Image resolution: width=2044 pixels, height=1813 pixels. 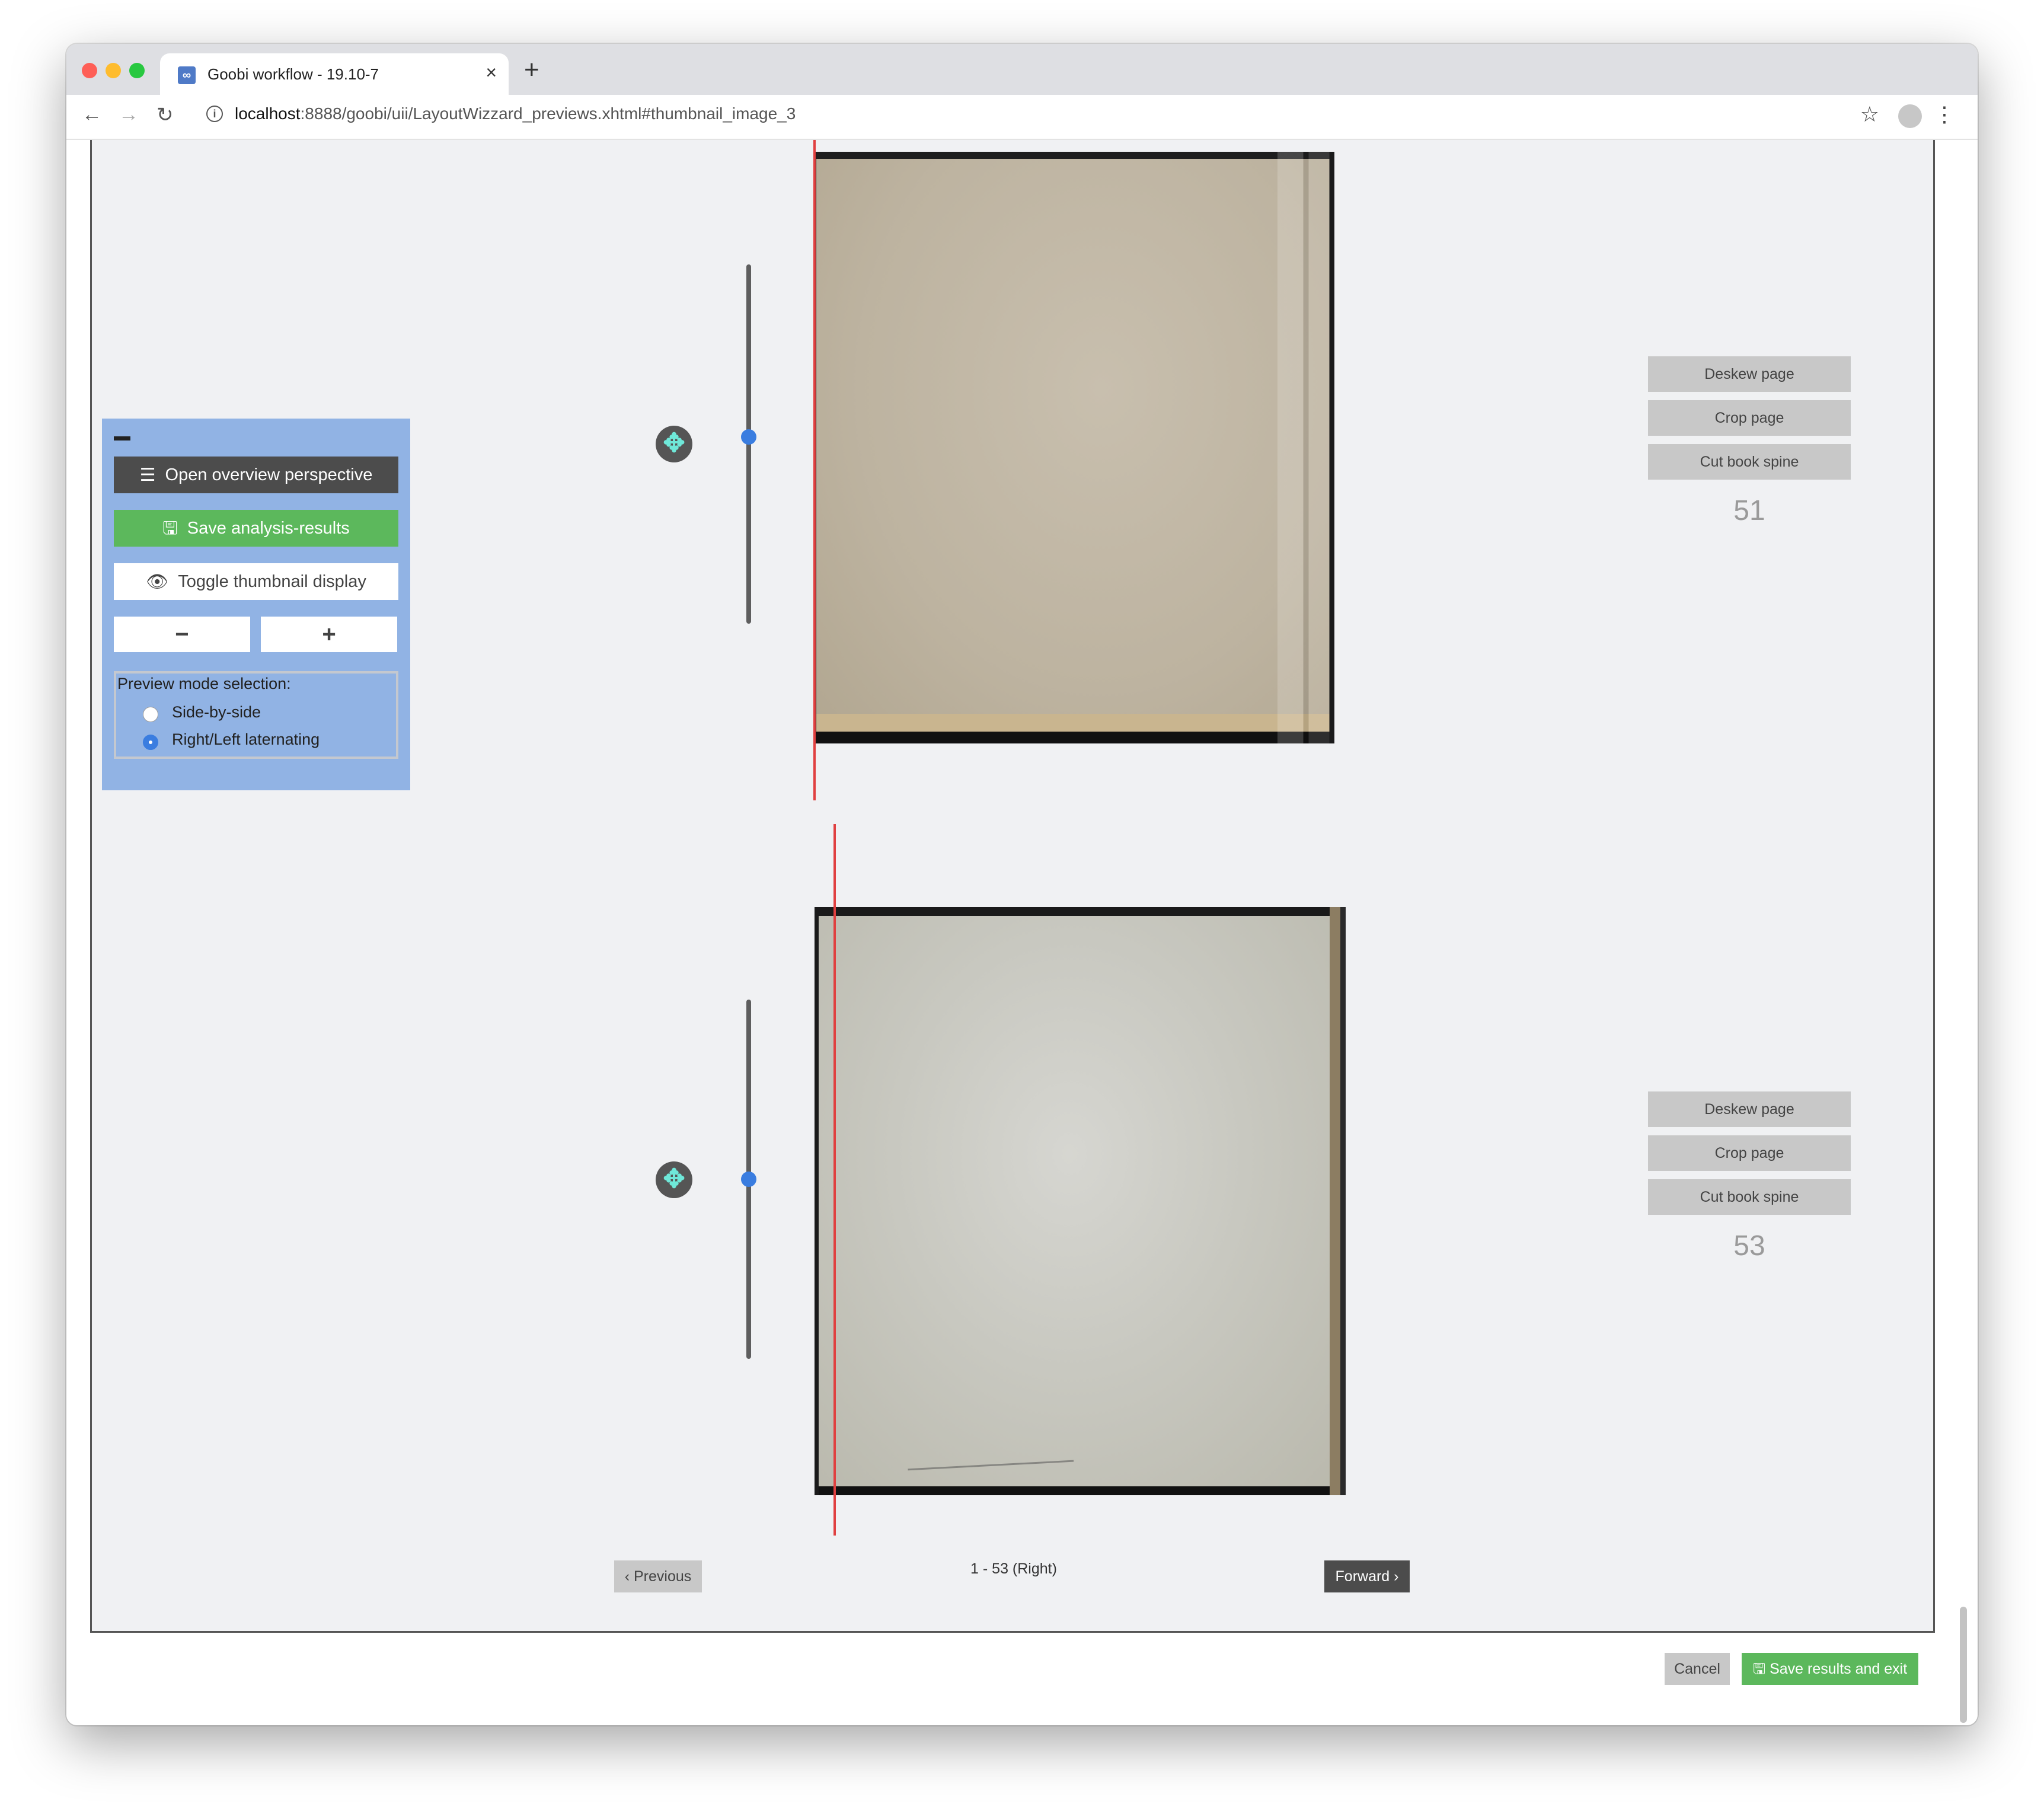 I want to click on save-and-exit-label: Save results and exit, so click(x=1839, y=1669).